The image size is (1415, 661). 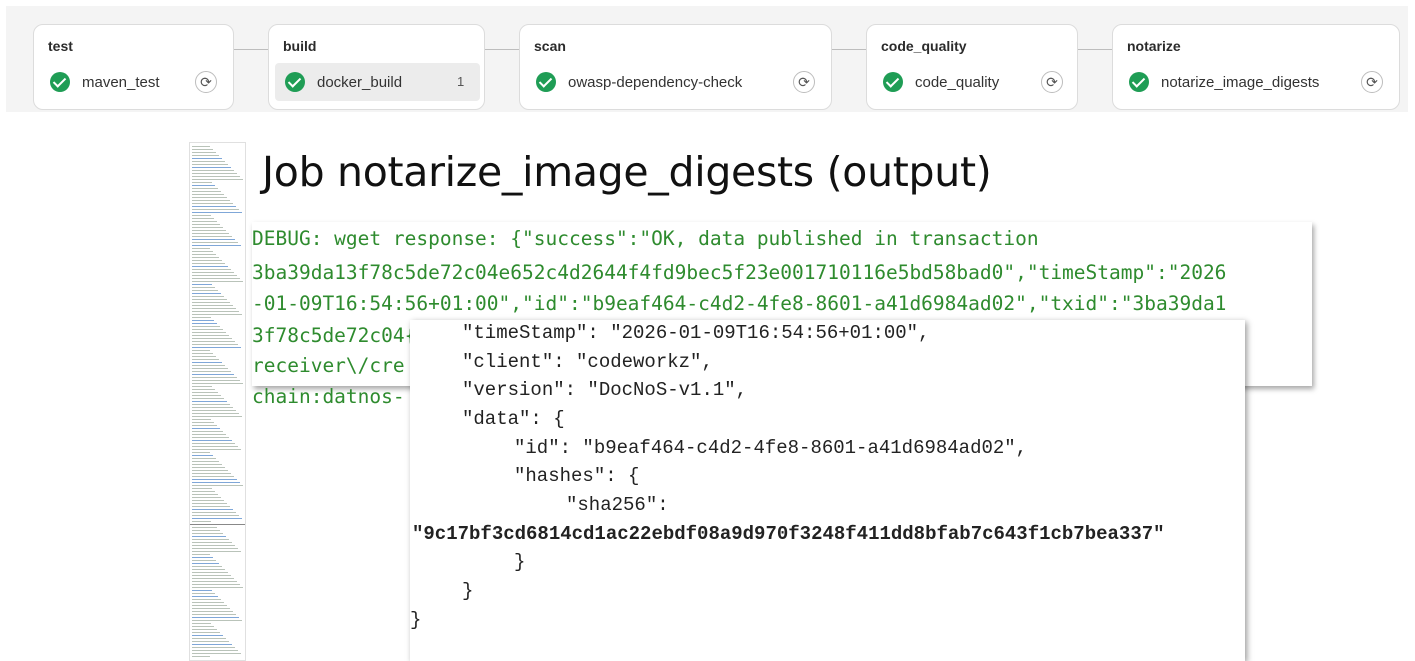 I want to click on job-maven-test: maven_test ⟳, so click(x=133, y=82).